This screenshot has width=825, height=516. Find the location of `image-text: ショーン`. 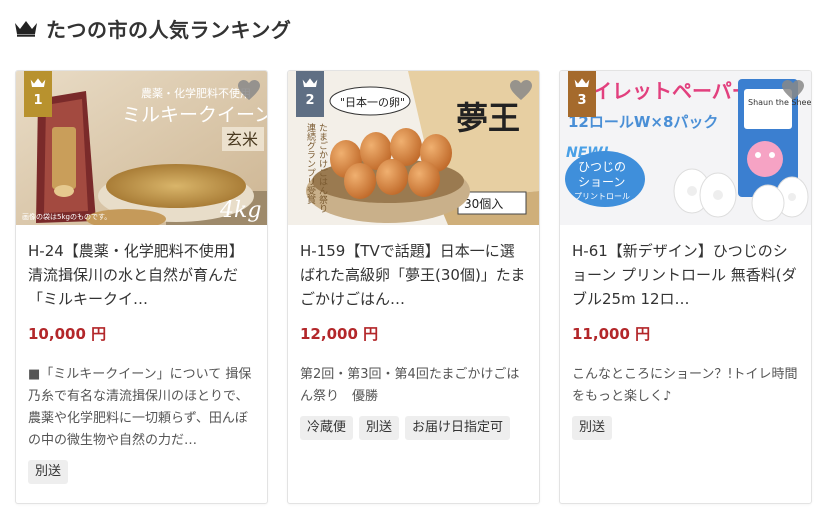

image-text: ショーン is located at coordinates (601, 182).